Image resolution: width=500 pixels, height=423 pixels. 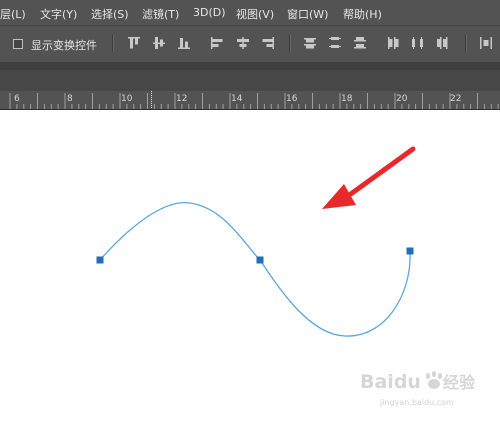 I want to click on align-top-edges-icon, so click(x=134, y=43).